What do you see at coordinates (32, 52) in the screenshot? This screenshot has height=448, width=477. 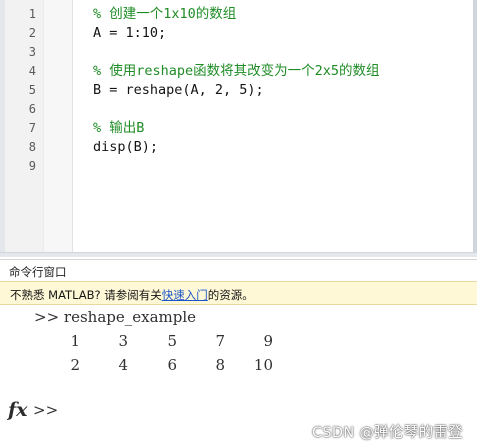 I see `line-number: 3` at bounding box center [32, 52].